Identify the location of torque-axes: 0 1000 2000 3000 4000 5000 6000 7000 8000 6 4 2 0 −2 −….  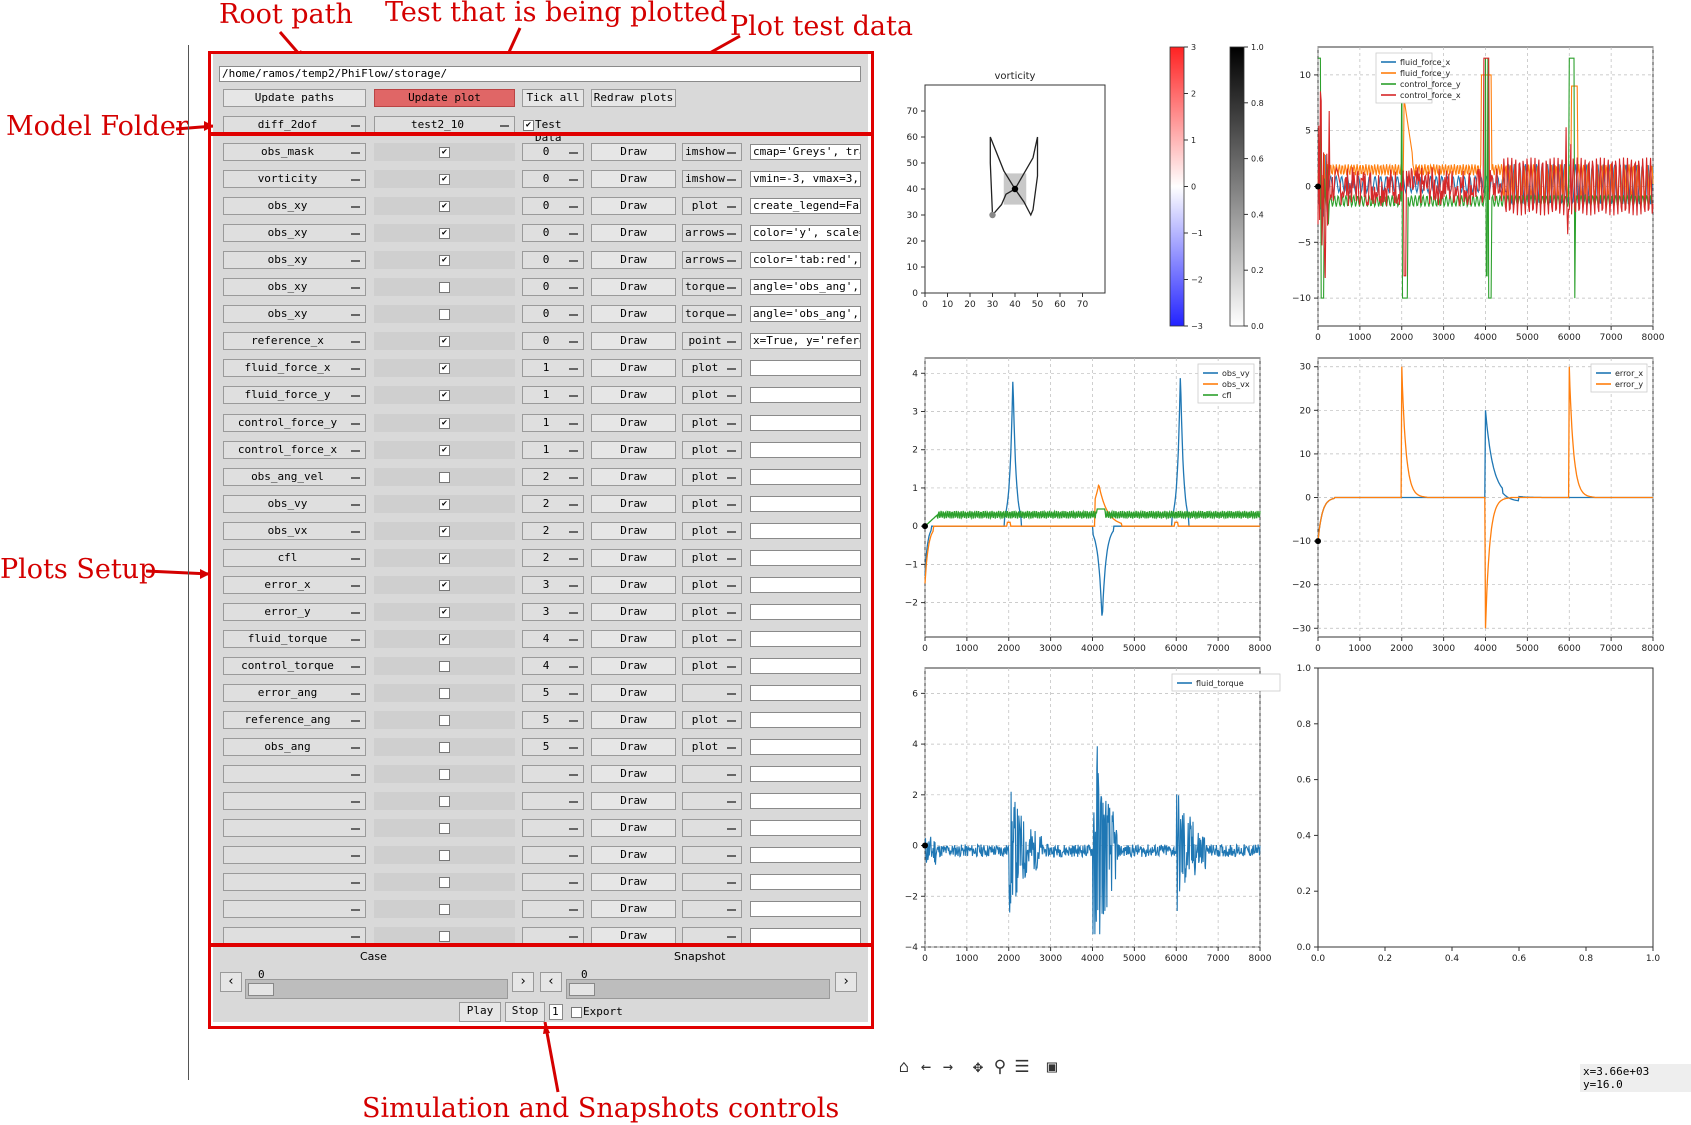
(1093, 815).